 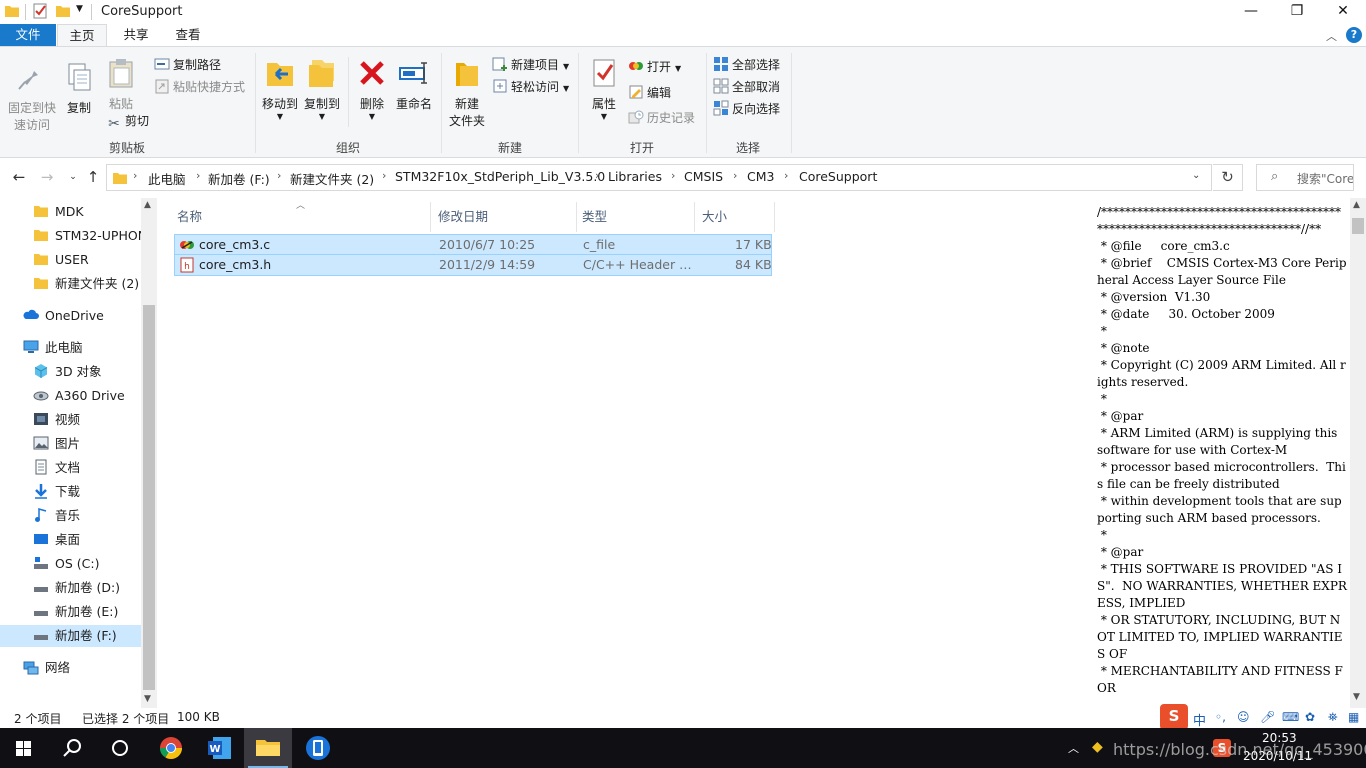 I want to click on new-folder-quick-icon, so click(x=63, y=11).